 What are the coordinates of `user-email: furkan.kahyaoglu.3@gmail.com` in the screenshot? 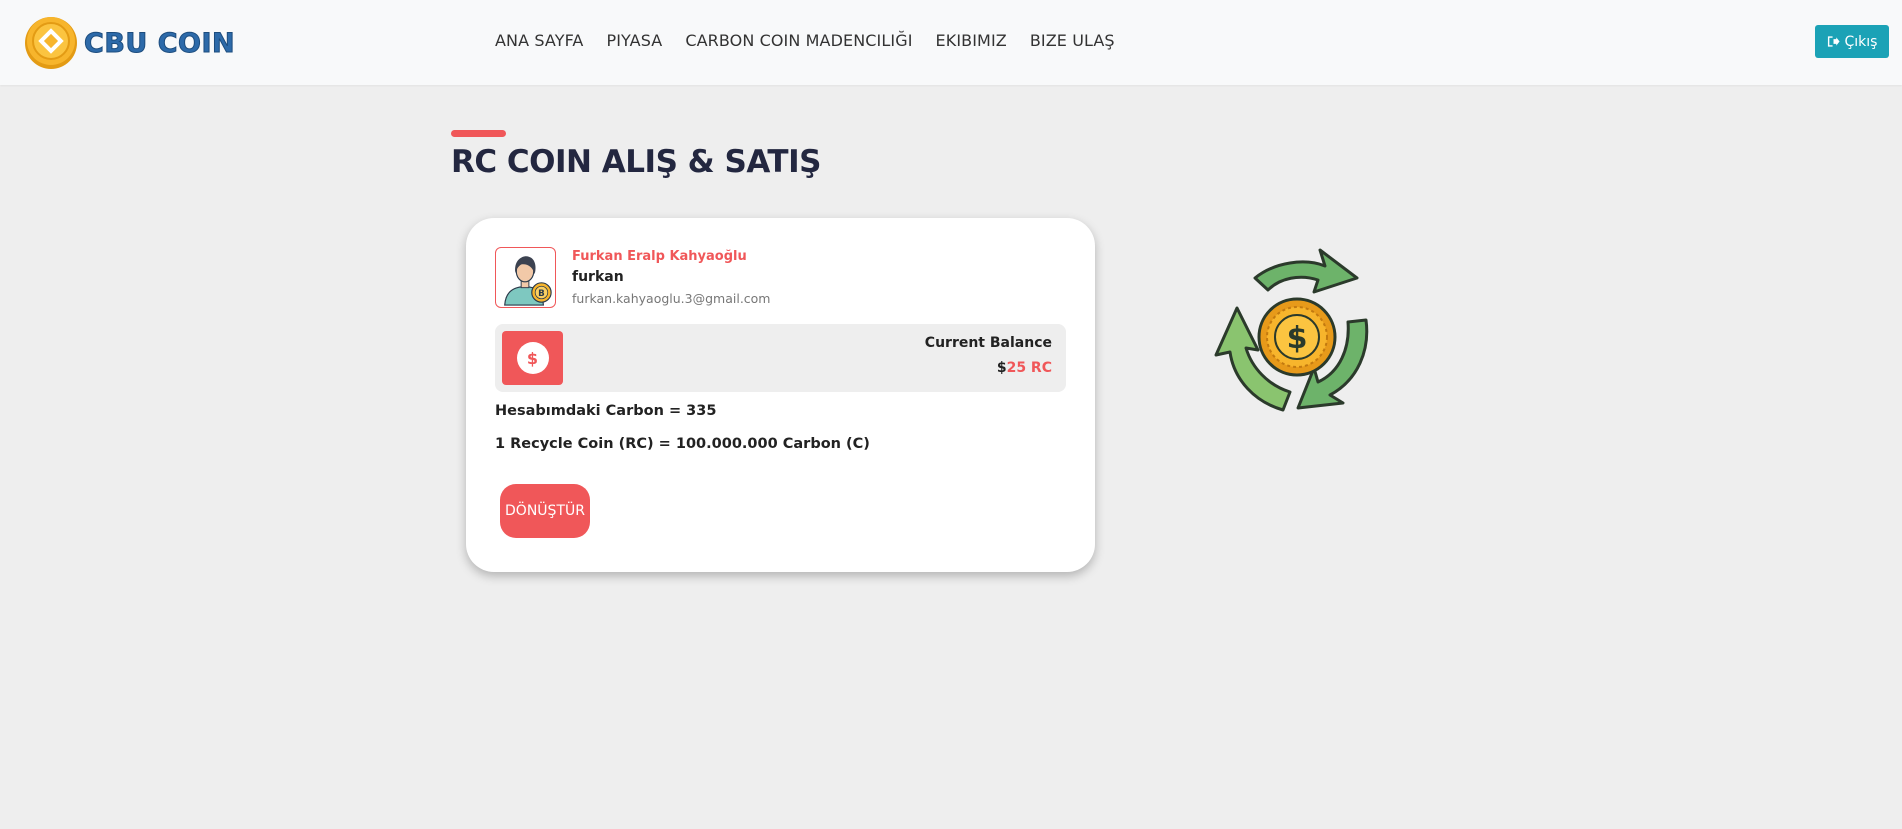 It's located at (671, 298).